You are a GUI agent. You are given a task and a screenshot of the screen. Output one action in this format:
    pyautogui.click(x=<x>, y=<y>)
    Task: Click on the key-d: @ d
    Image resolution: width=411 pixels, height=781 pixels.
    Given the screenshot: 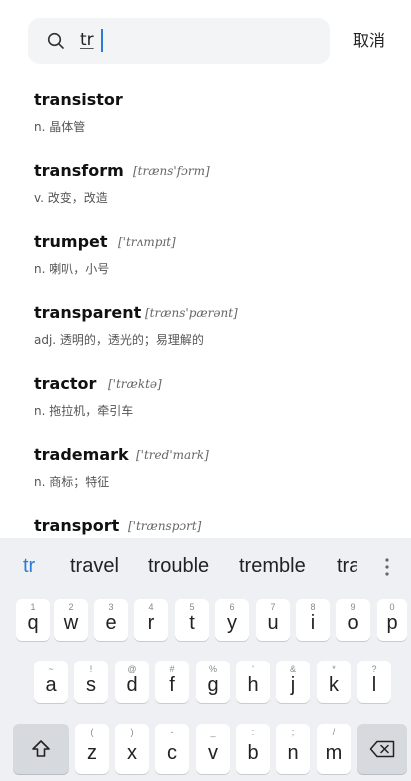 What is the action you would take?
    pyautogui.click(x=132, y=682)
    